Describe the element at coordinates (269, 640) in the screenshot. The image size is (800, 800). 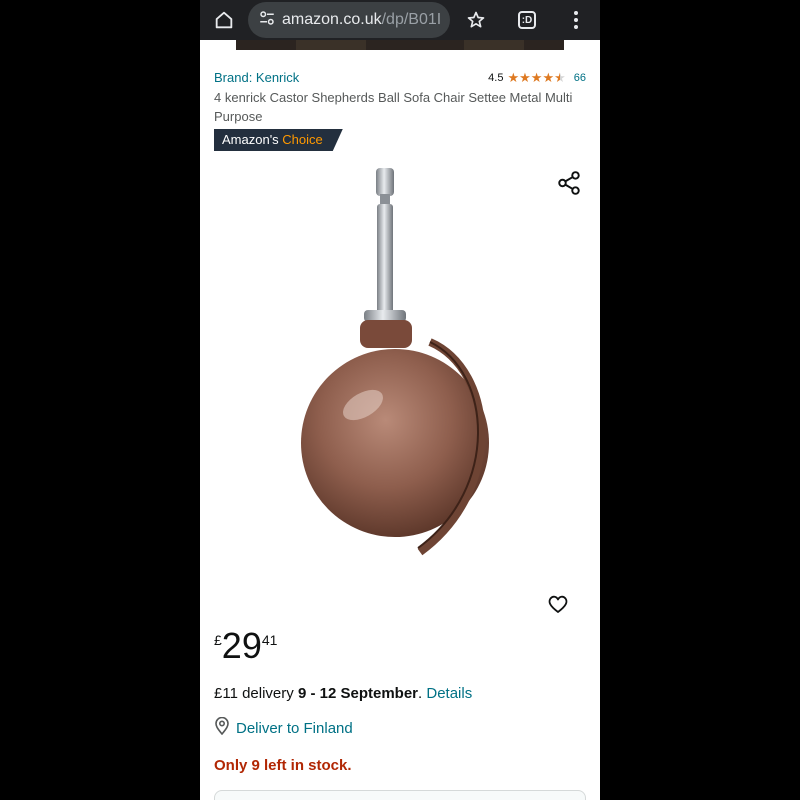
I see `price-fraction: 41` at that location.